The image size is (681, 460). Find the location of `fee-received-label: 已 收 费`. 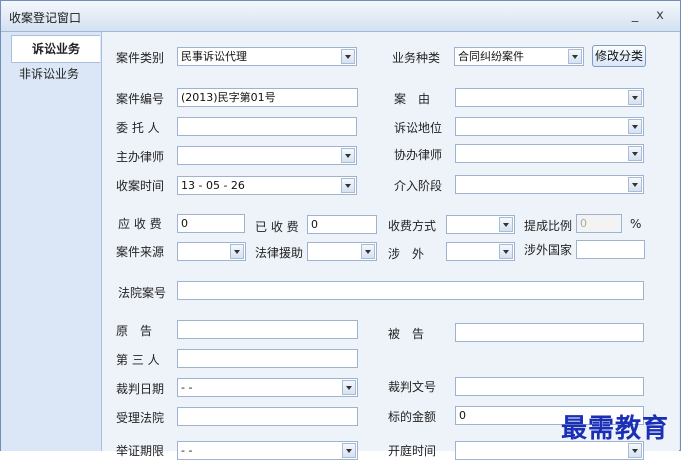

fee-received-label: 已 收 费 is located at coordinates (277, 227).